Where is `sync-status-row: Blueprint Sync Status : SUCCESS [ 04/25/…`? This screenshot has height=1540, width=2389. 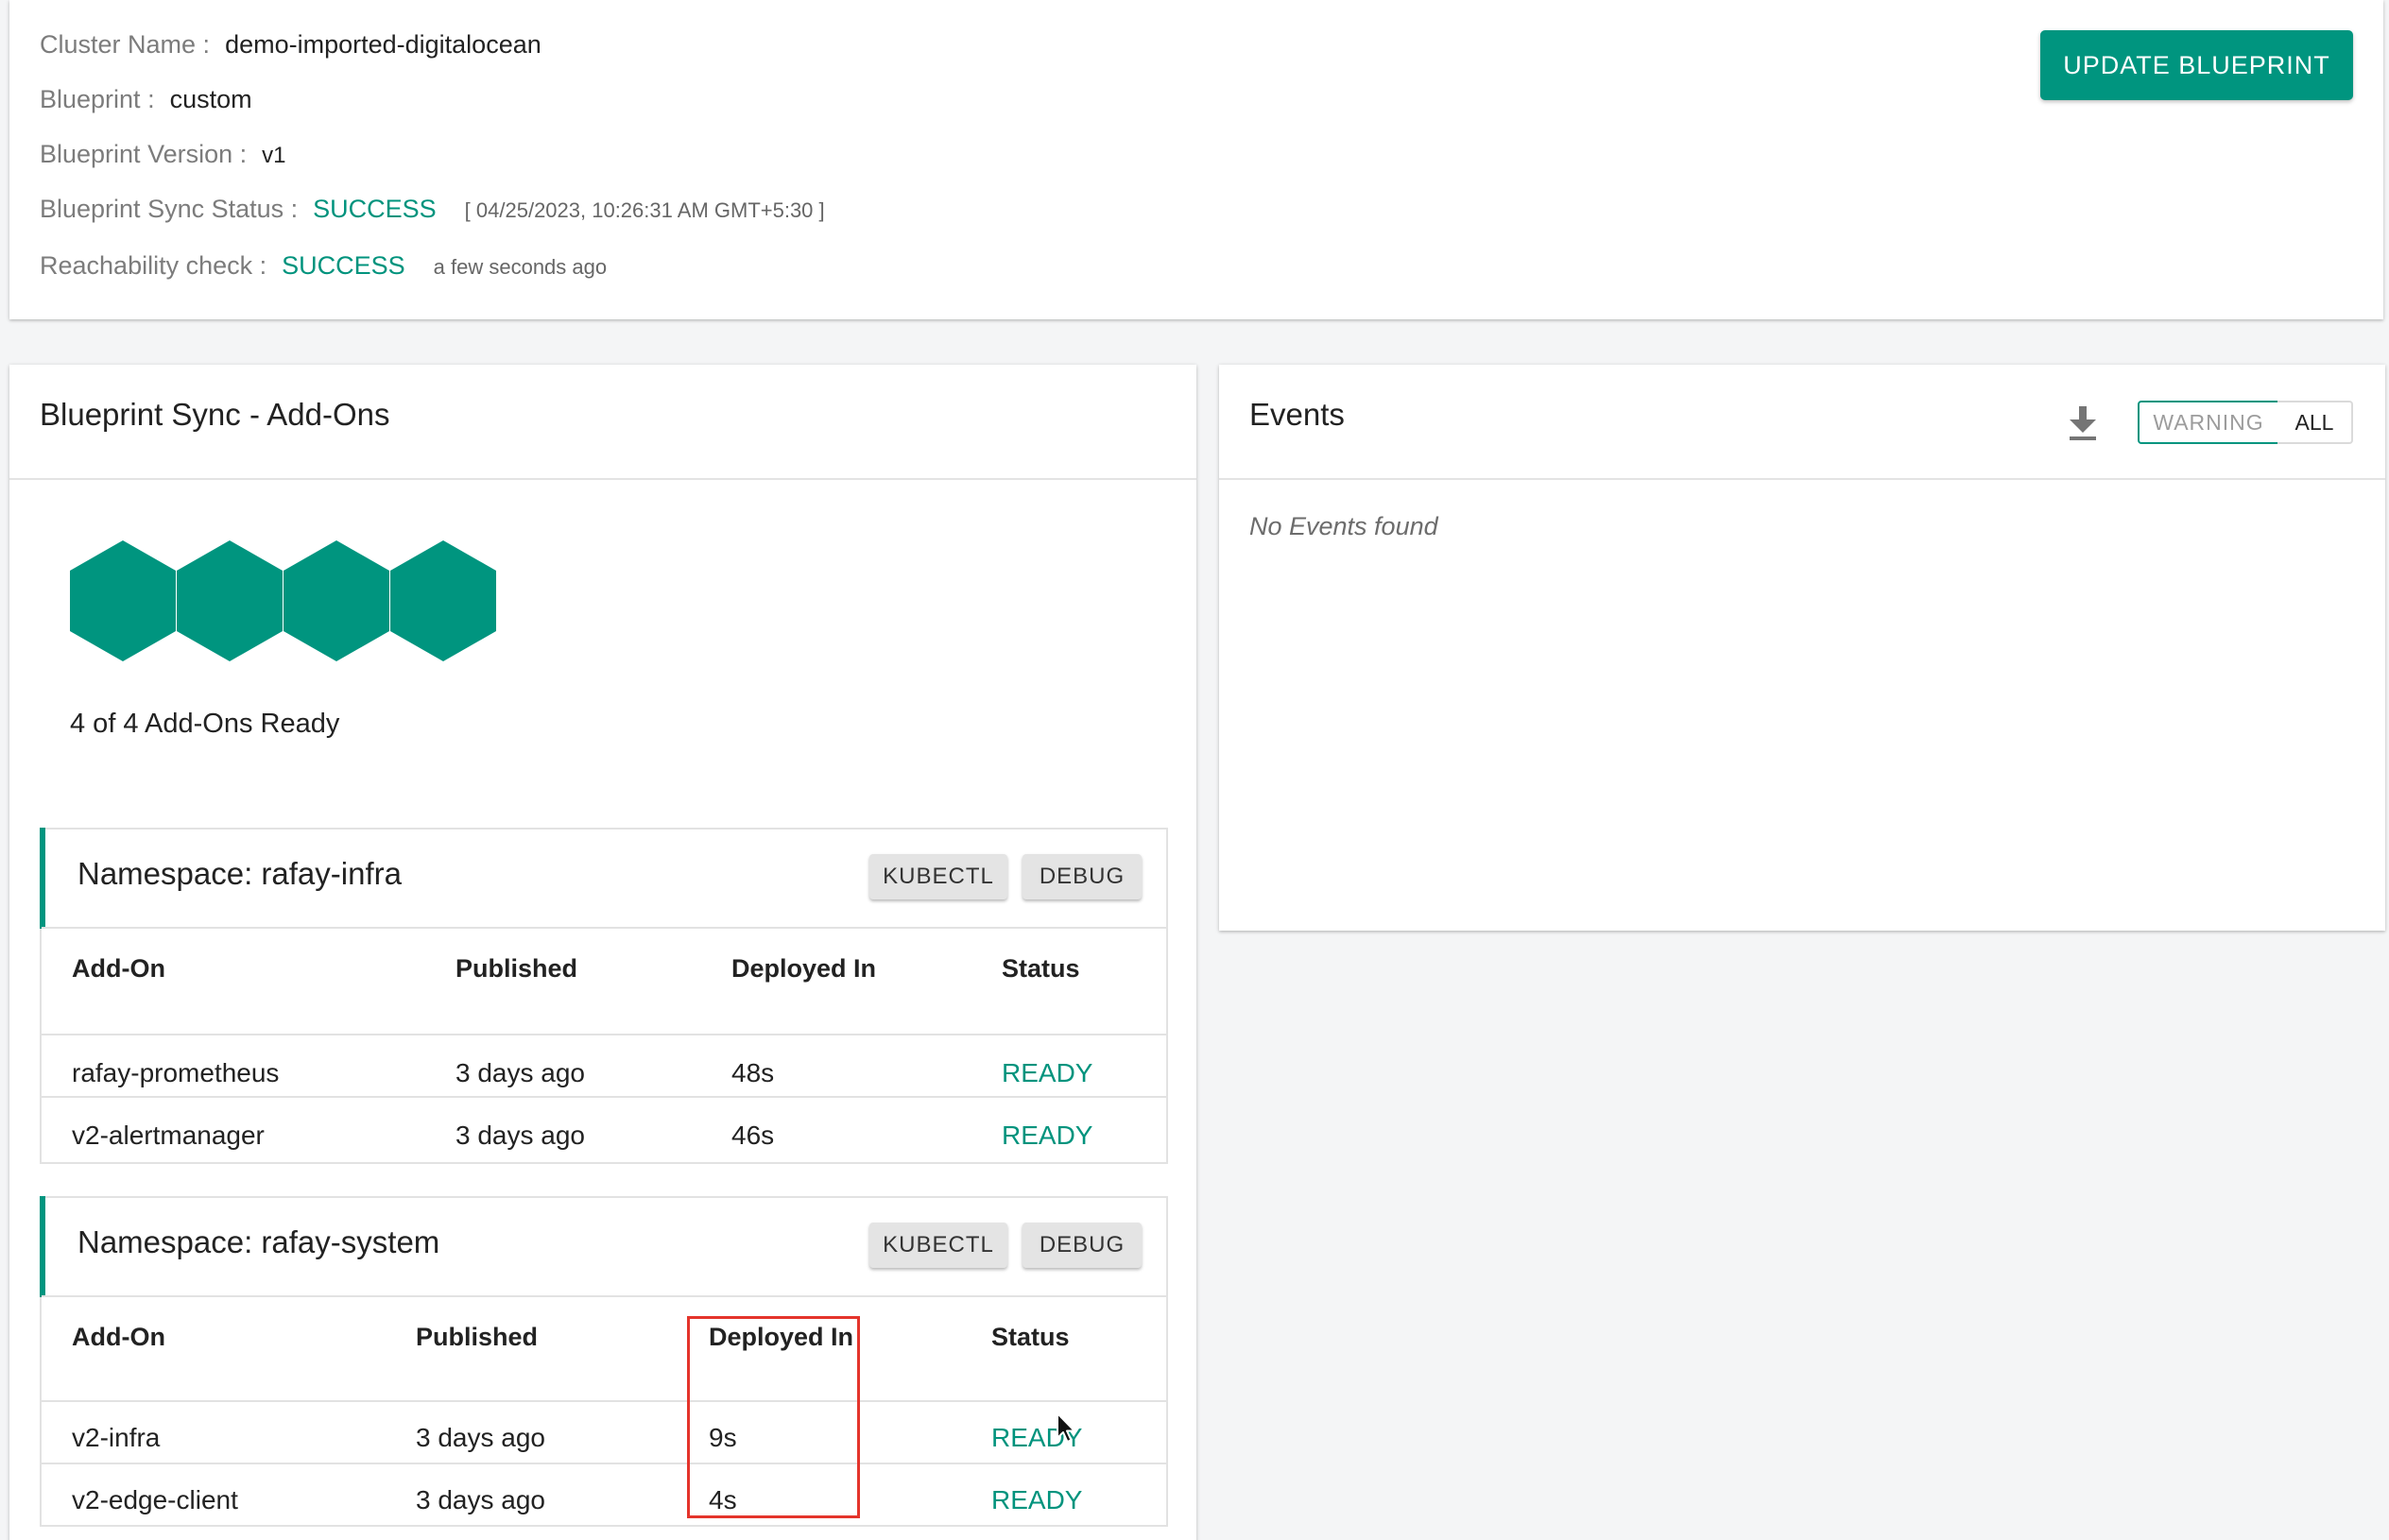 sync-status-row: Blueprint Sync Status : SUCCESS [ 04/25/… is located at coordinates (433, 210).